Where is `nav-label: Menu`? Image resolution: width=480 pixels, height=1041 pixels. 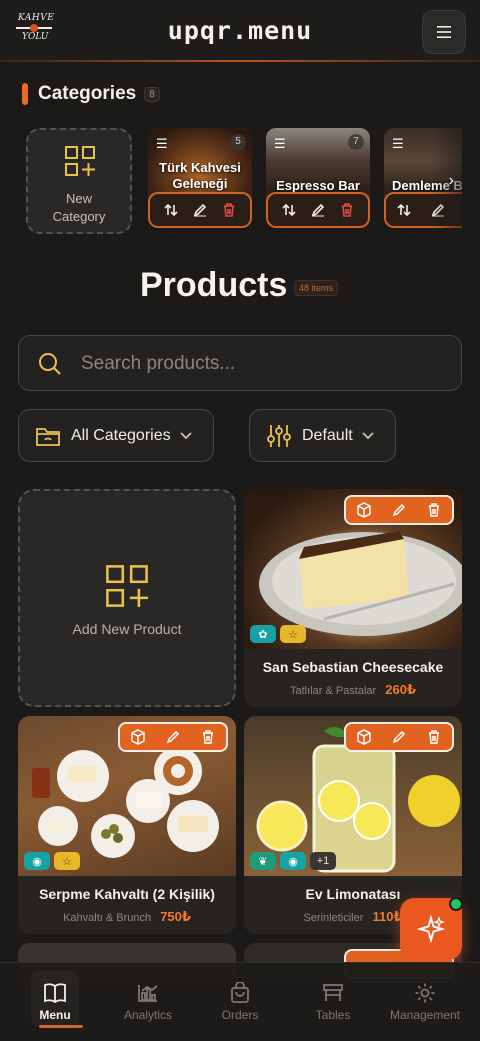 nav-label: Menu is located at coordinates (55, 1015).